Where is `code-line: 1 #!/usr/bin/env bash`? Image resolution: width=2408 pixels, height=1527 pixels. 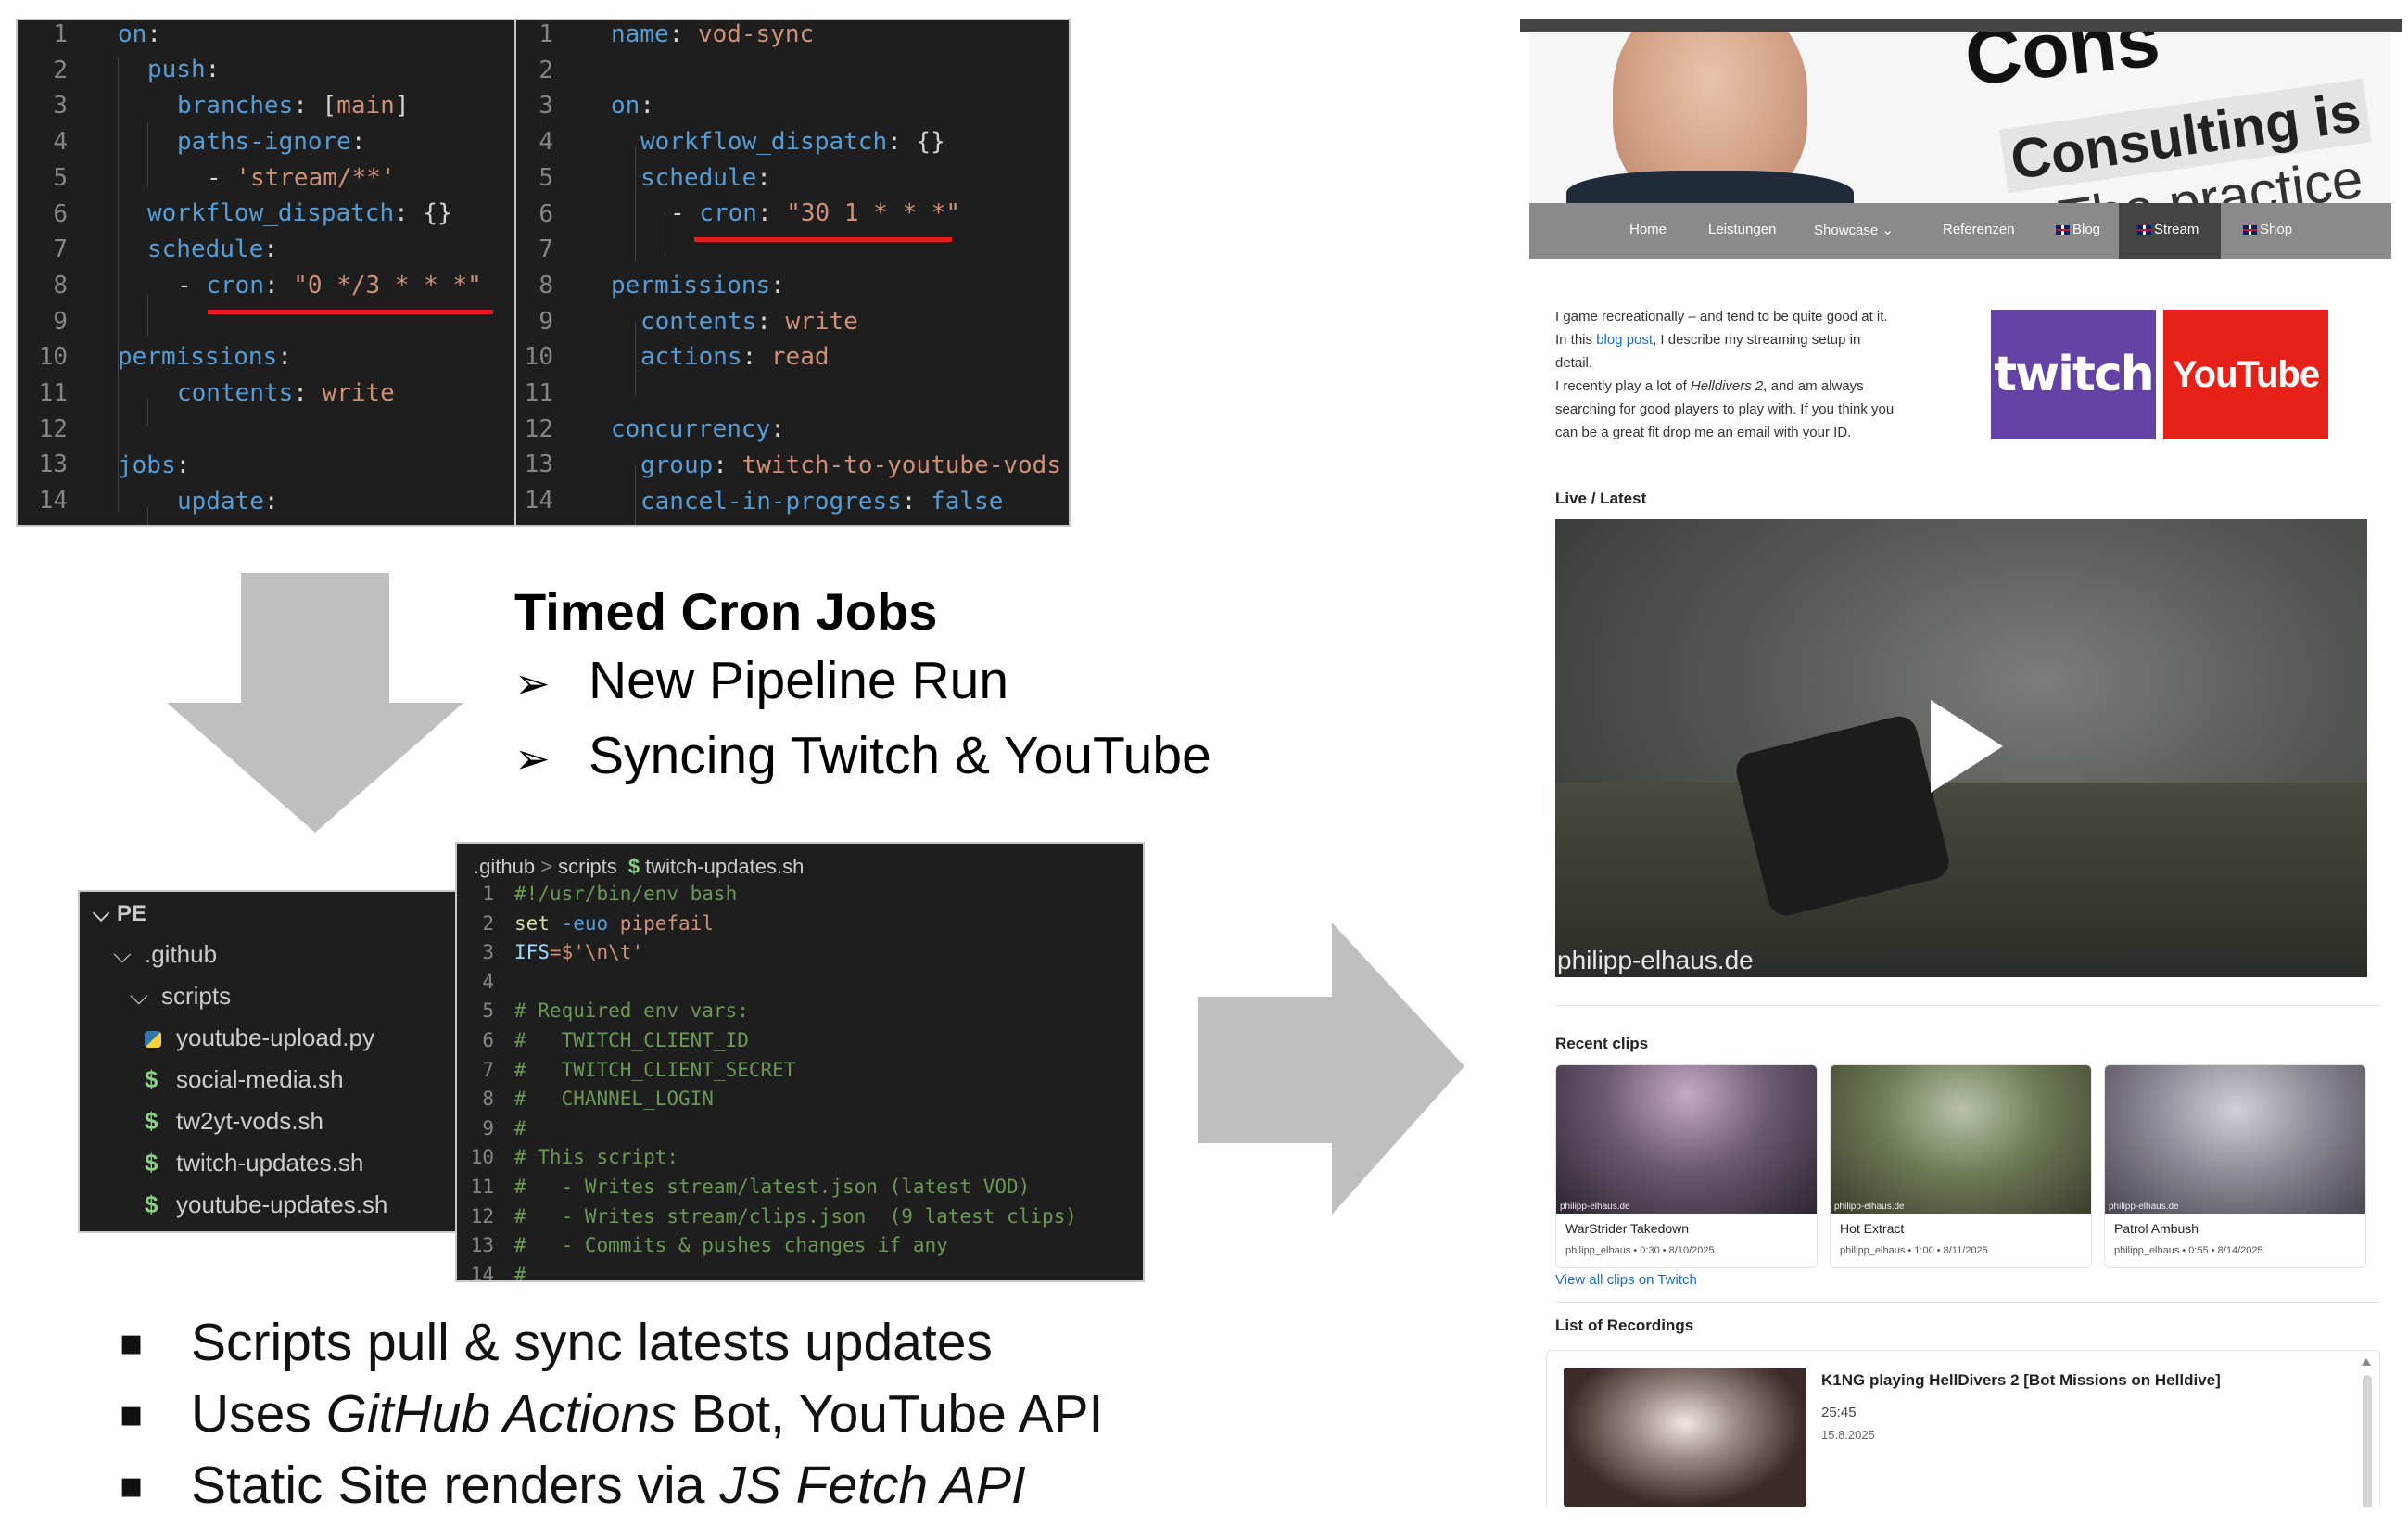 code-line: 1 #!/usr/bin/env bash is located at coordinates (597, 896).